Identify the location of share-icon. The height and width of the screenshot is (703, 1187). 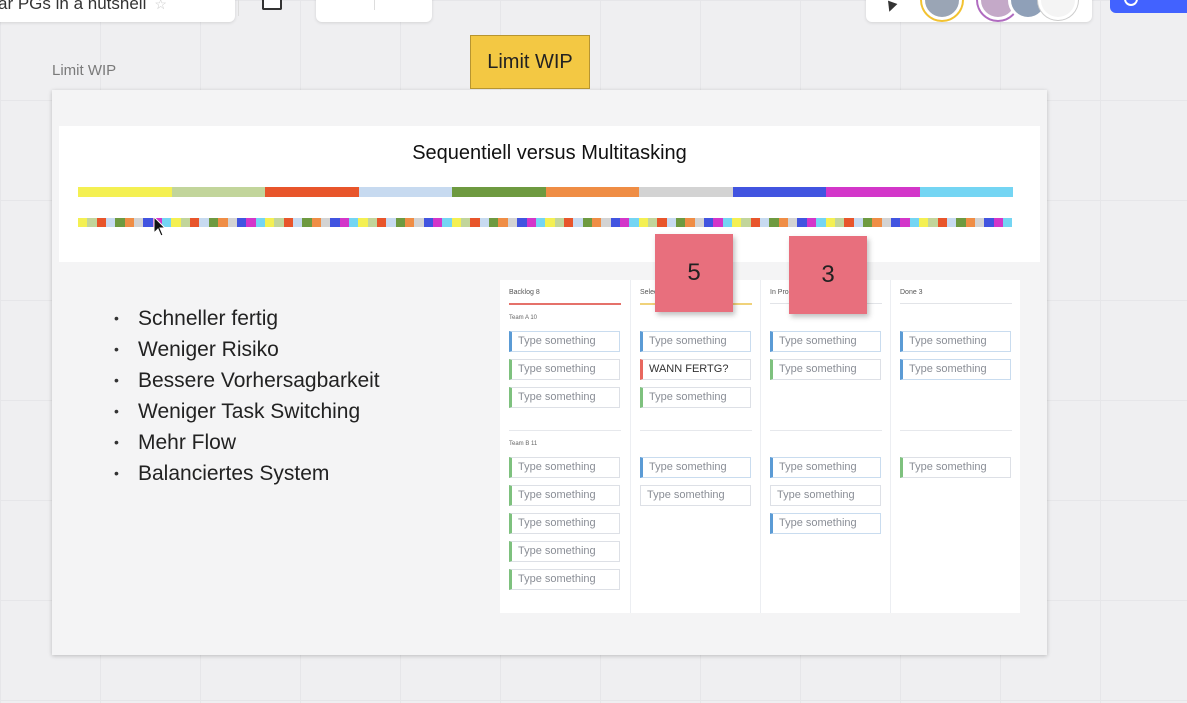
(1131, 3).